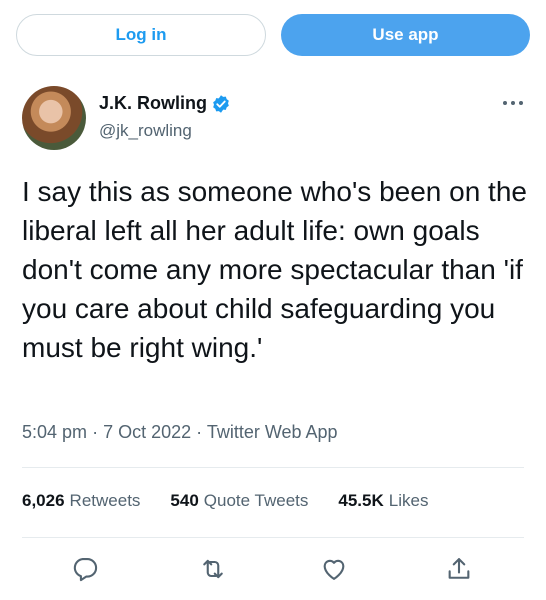 This screenshot has width=546, height=600. I want to click on quote-tweets-stat: 540 Quote Tweets, so click(239, 501).